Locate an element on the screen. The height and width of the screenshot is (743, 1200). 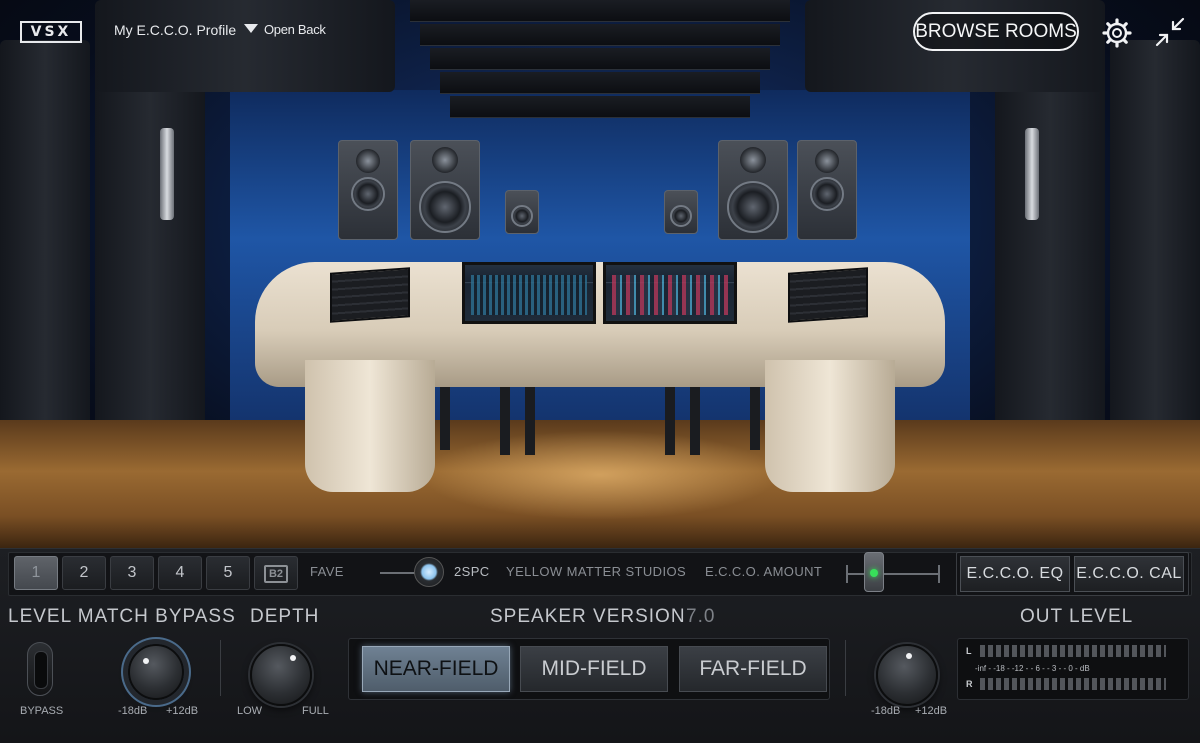
speaker-right-near is located at coordinates (681, 212).